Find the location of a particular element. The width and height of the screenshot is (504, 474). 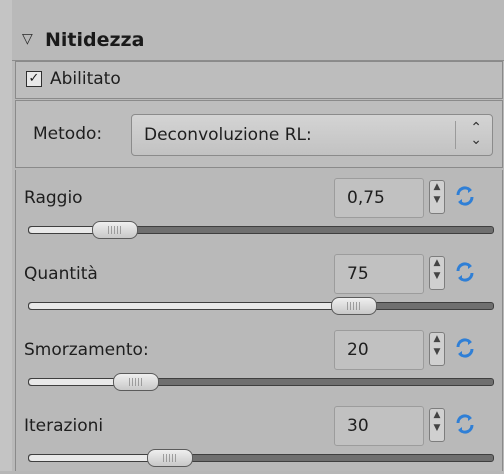

damping-input: 20 is located at coordinates (379, 350).